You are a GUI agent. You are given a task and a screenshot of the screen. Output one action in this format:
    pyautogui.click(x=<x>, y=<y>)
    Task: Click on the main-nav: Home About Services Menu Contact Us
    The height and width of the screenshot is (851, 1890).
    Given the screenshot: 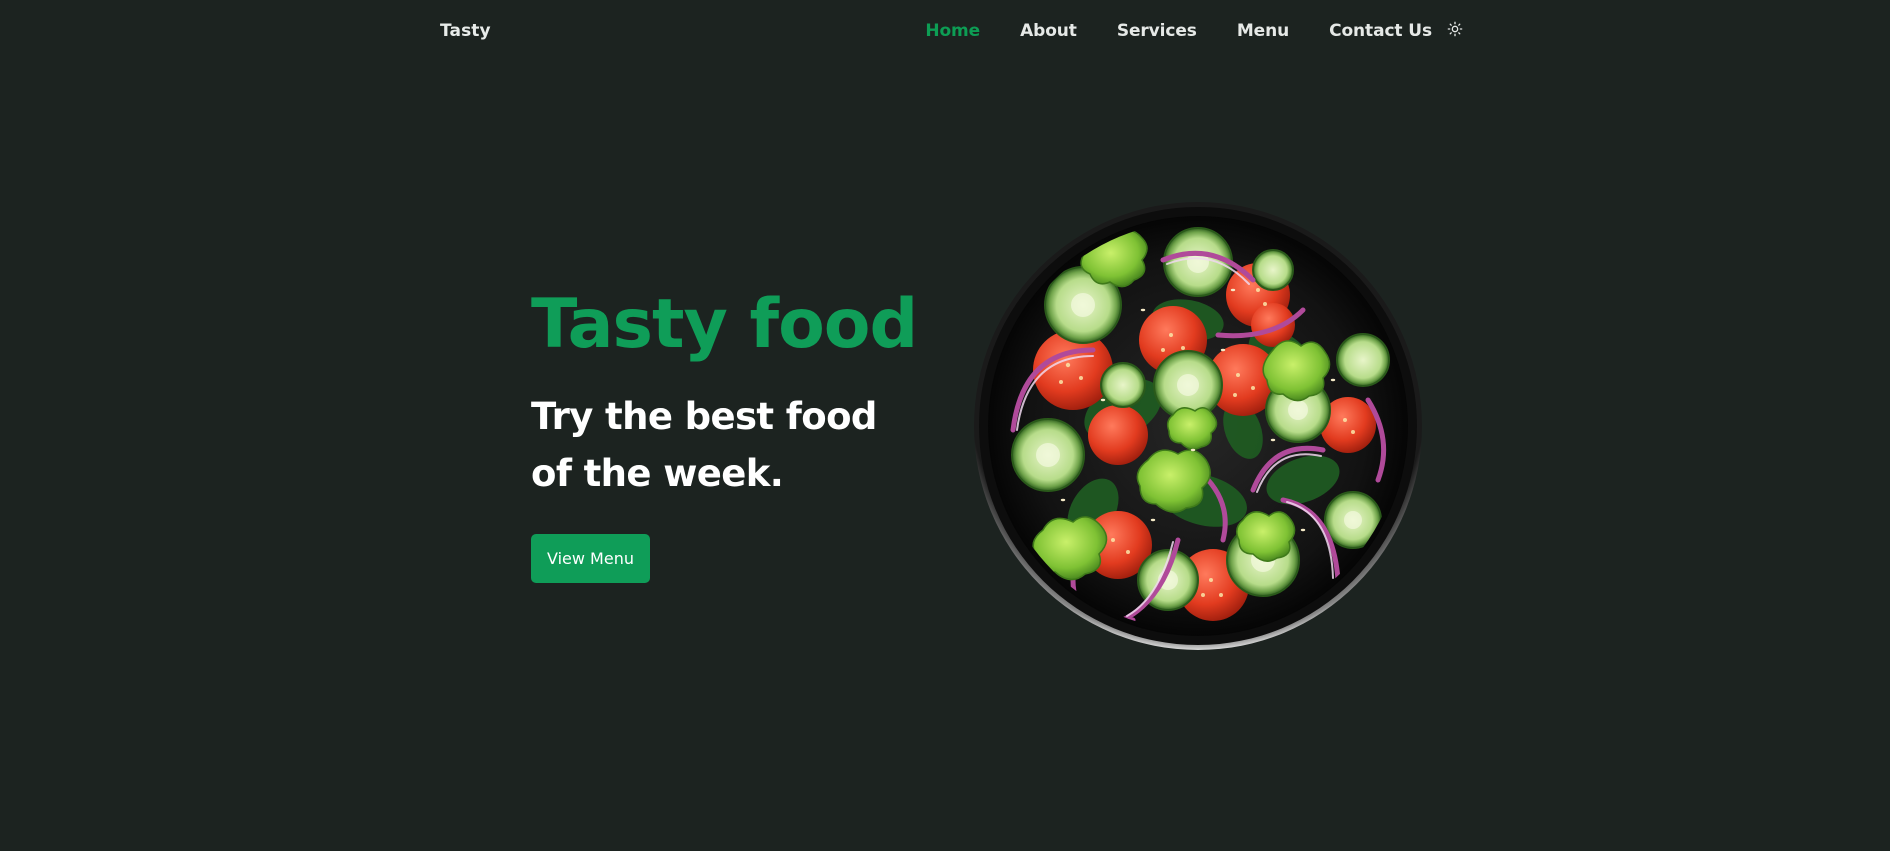 What is the action you would take?
    pyautogui.click(x=1194, y=31)
    